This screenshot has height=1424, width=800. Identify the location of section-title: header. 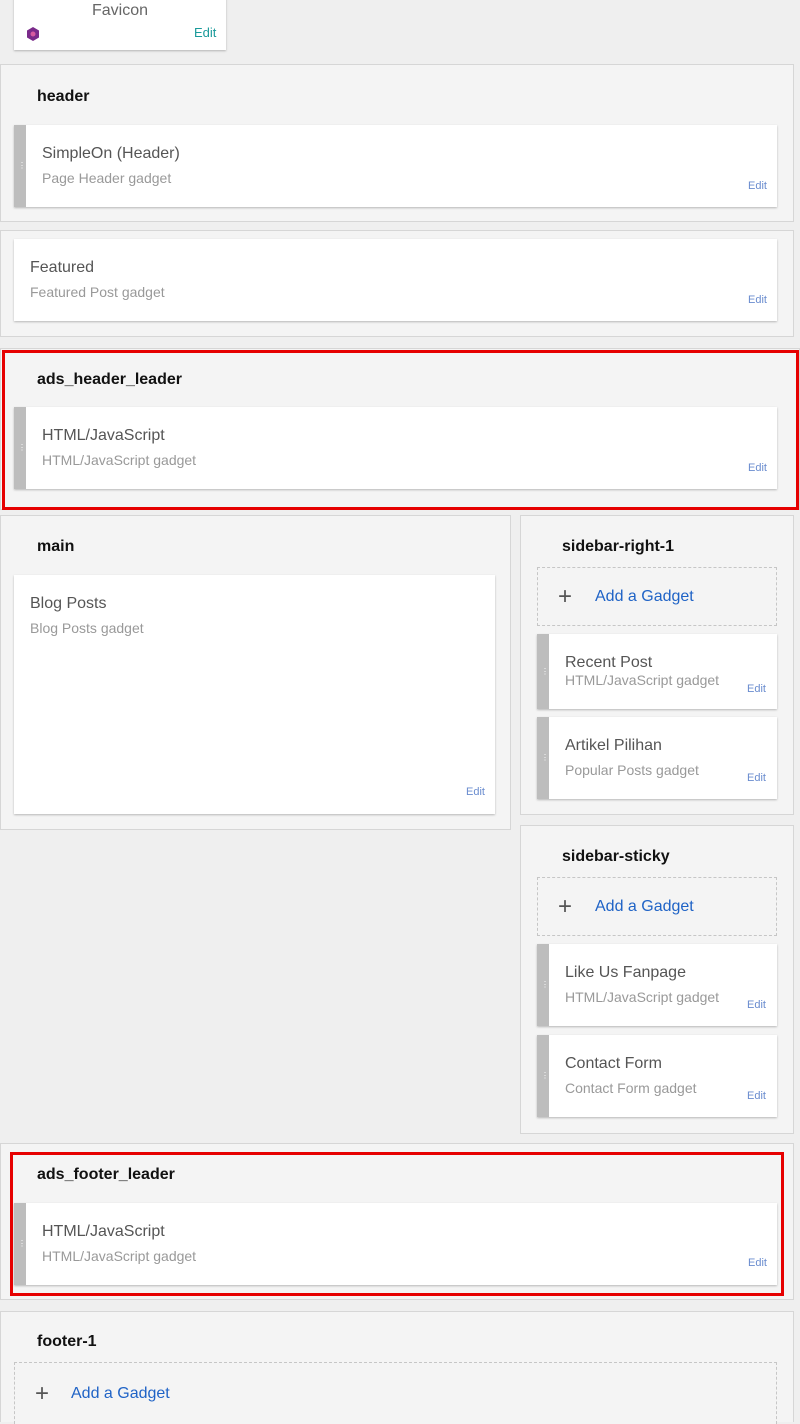
(63, 96).